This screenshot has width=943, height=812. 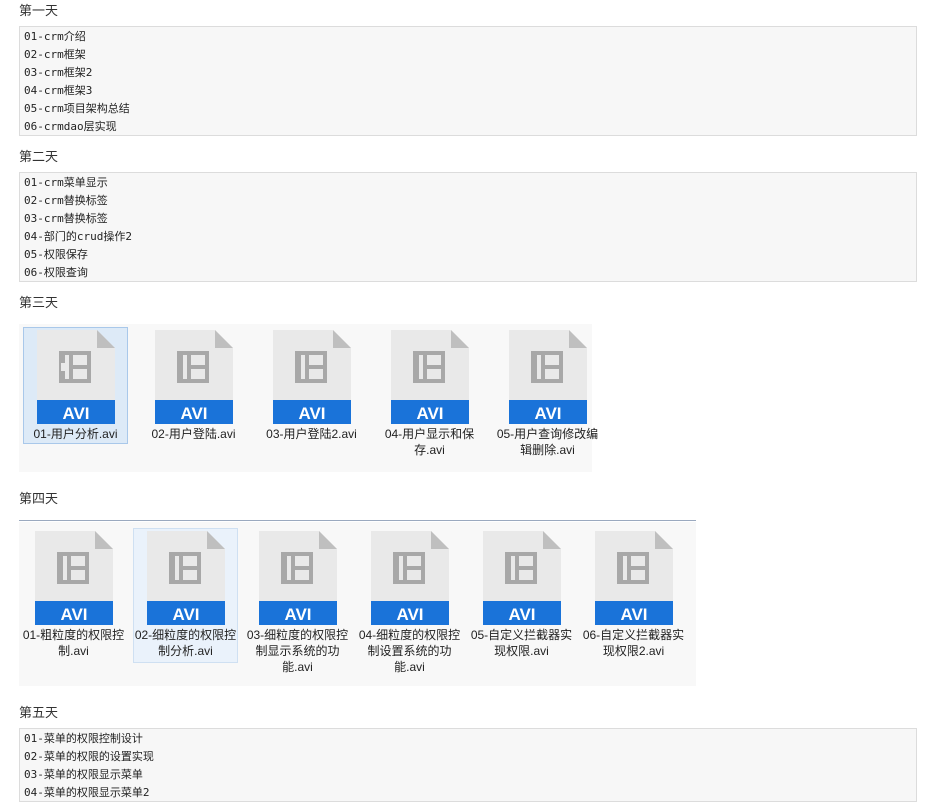 I want to click on list-item: 01-crm菜单显示, so click(x=66, y=182).